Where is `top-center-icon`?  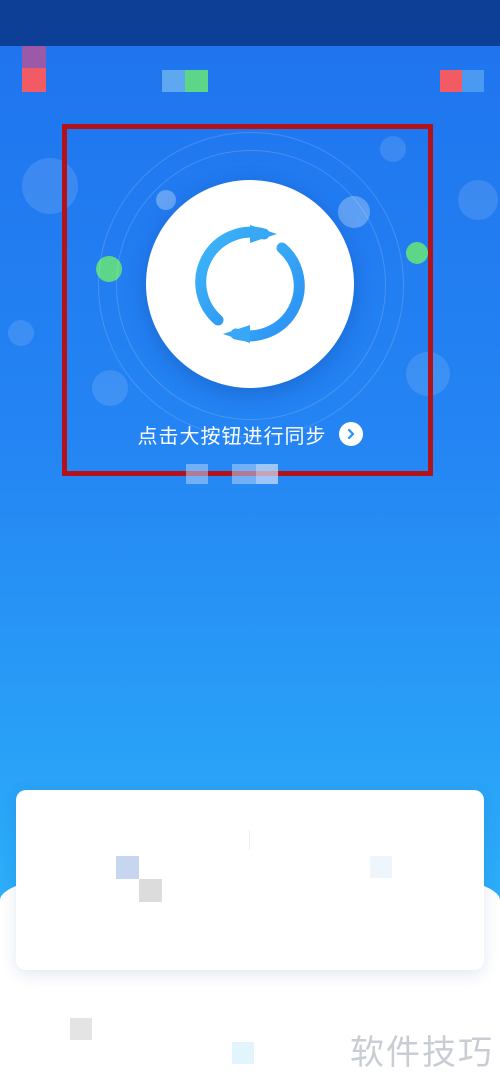
top-center-icon is located at coordinates (185, 81).